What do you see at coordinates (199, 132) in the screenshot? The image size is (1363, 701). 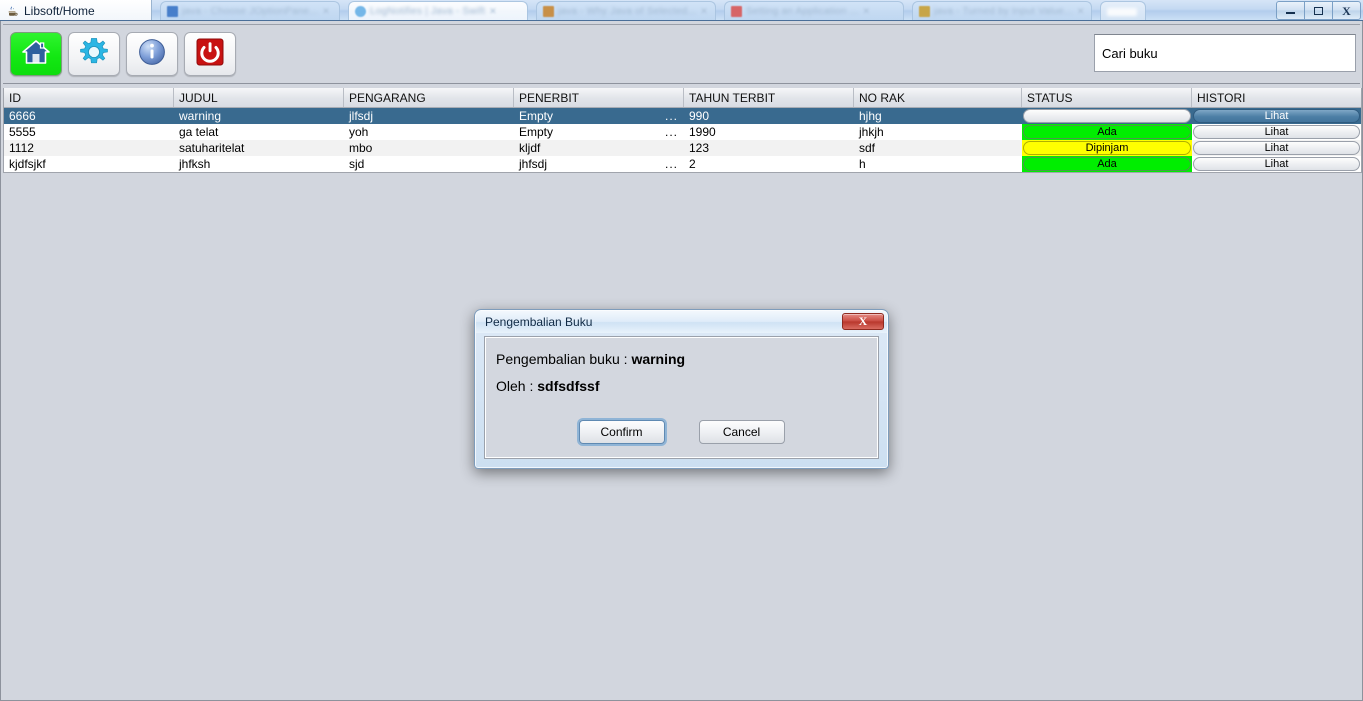 I see `cell-judul: ga telat` at bounding box center [199, 132].